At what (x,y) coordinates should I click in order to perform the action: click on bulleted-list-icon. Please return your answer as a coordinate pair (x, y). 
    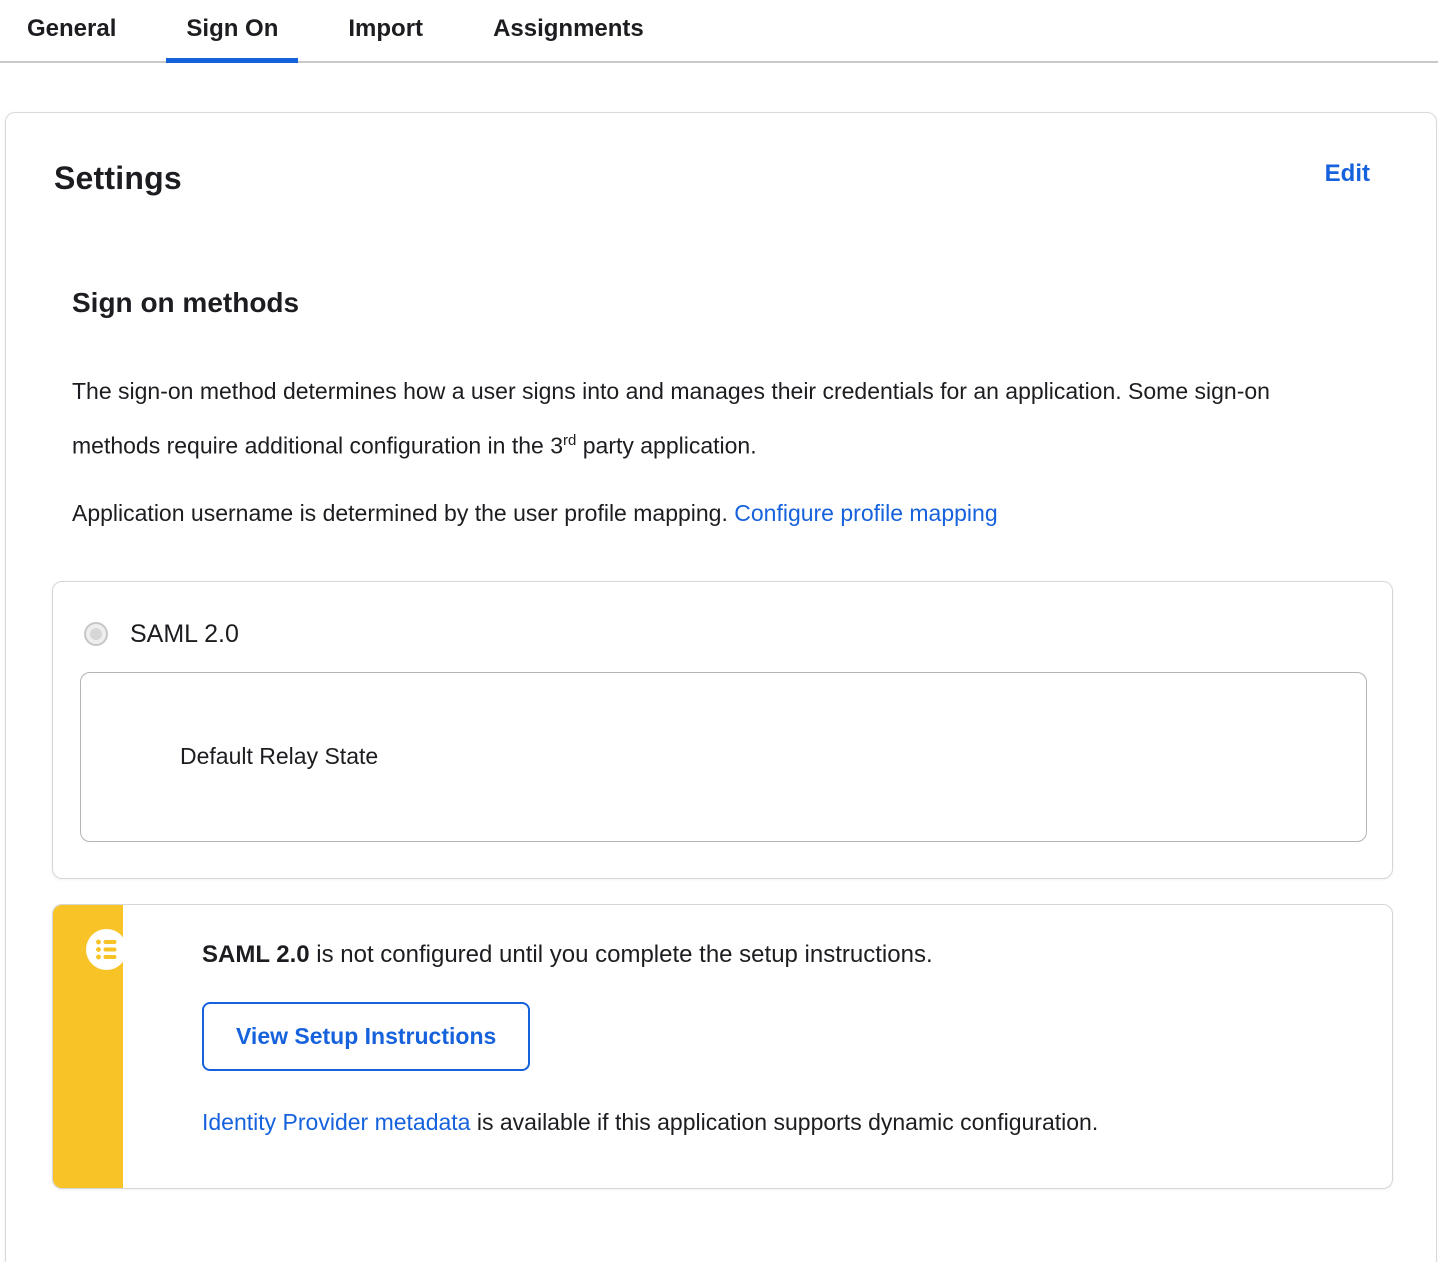
    Looking at the image, I should click on (106, 949).